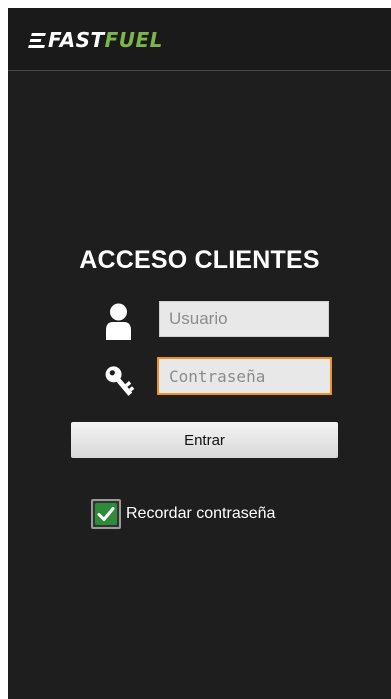 Image resolution: width=391 pixels, height=699 pixels. I want to click on remember-password-toggle: Recordar contraseña, so click(183, 514).